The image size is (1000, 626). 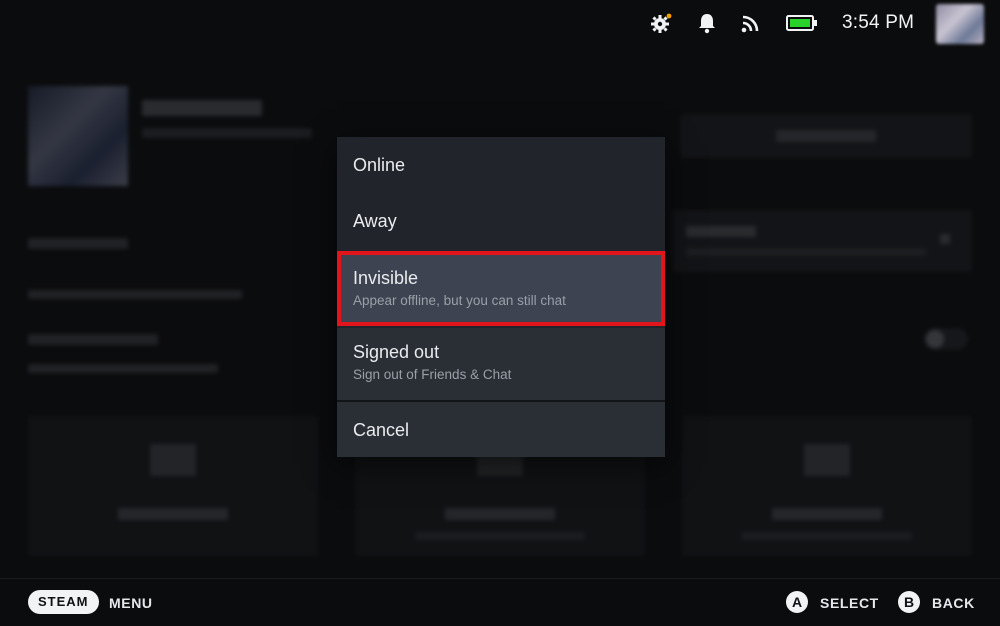 What do you see at coordinates (707, 23) in the screenshot?
I see `bell-icon` at bounding box center [707, 23].